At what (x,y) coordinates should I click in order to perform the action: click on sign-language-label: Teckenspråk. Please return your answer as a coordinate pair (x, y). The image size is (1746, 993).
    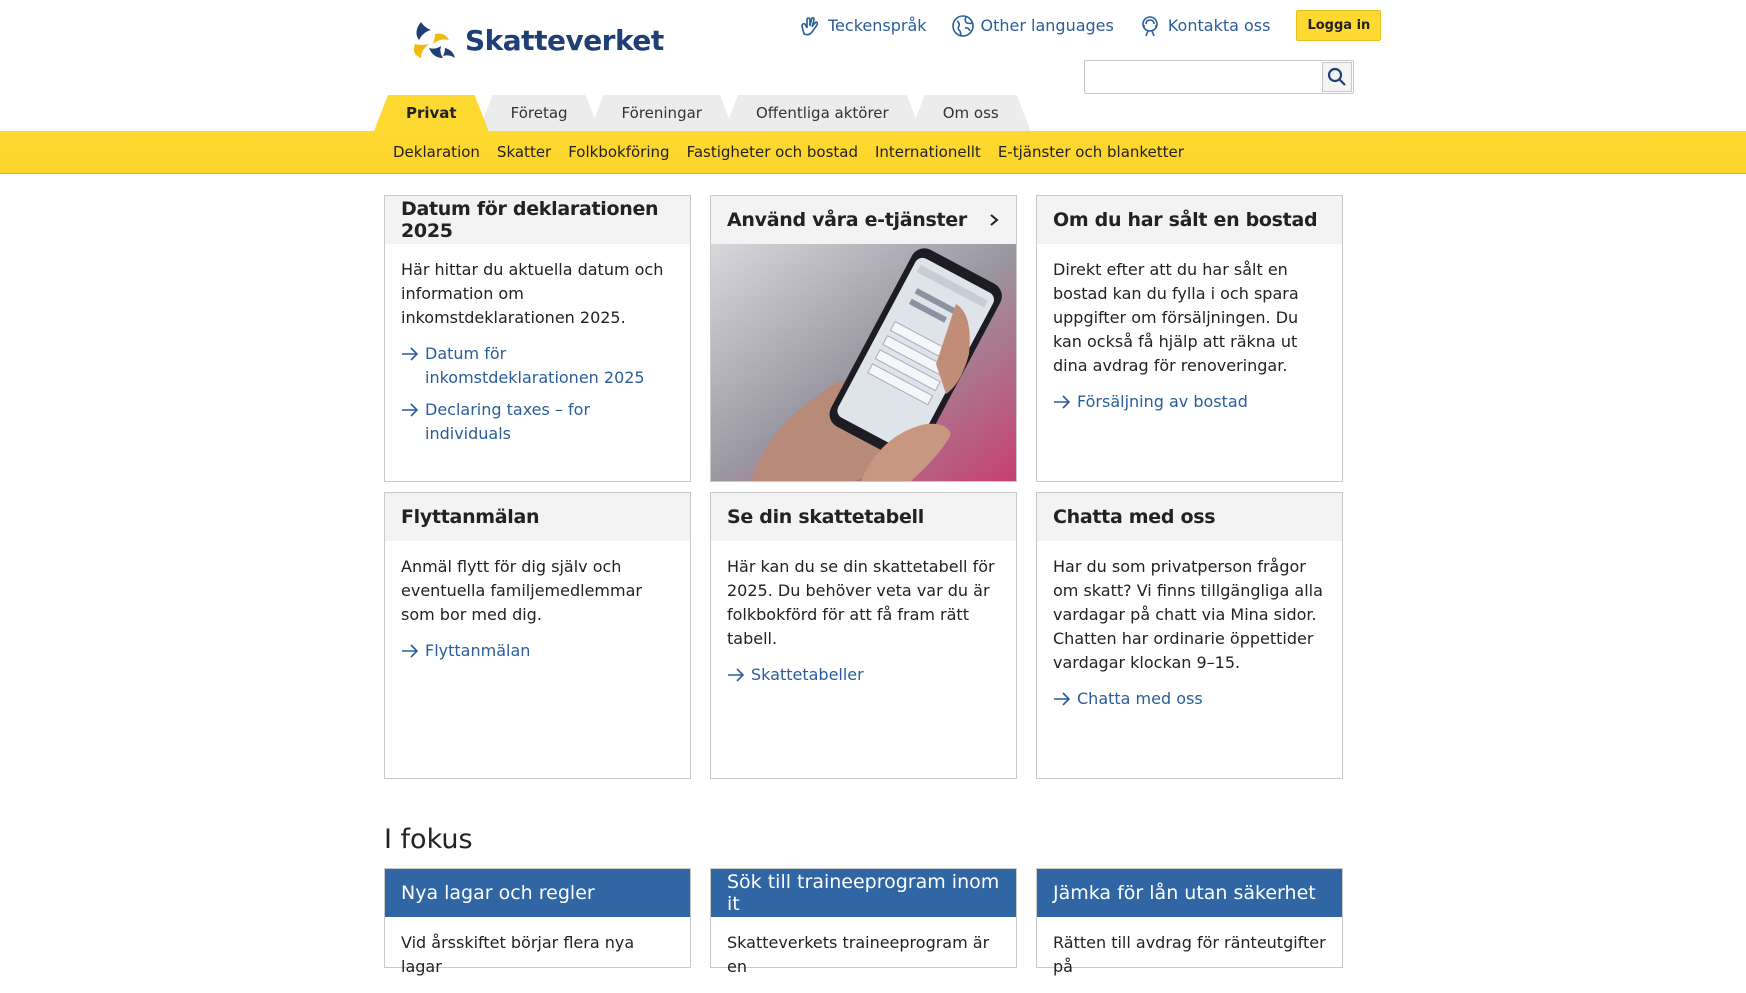
    Looking at the image, I should click on (877, 25).